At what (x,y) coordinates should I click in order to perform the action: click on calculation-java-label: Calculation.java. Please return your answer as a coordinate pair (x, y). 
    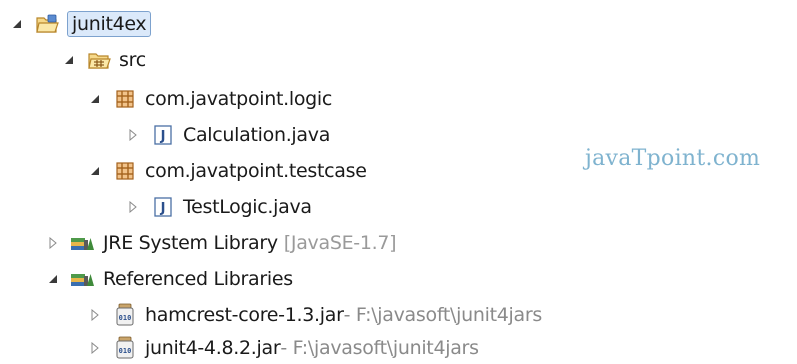
    Looking at the image, I should click on (257, 135).